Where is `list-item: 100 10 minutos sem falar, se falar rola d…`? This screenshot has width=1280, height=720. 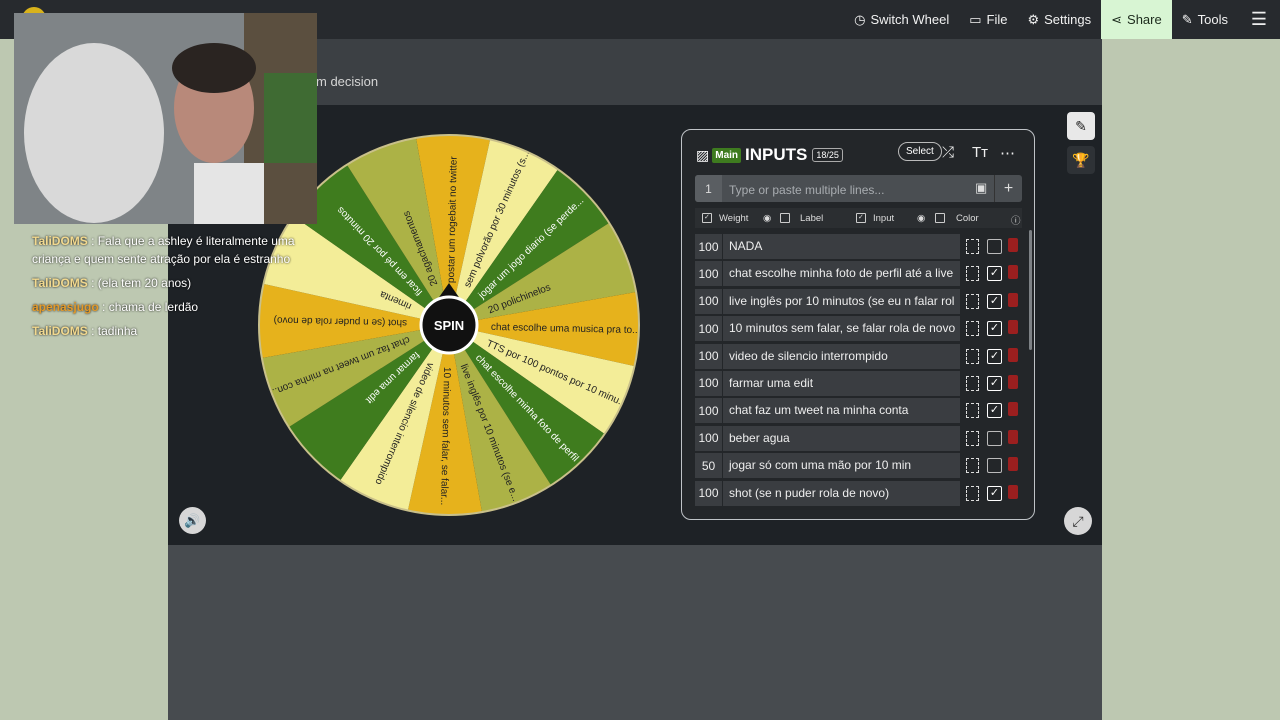
list-item: 100 10 minutos sem falar, se falar rola d… is located at coordinates (860, 329).